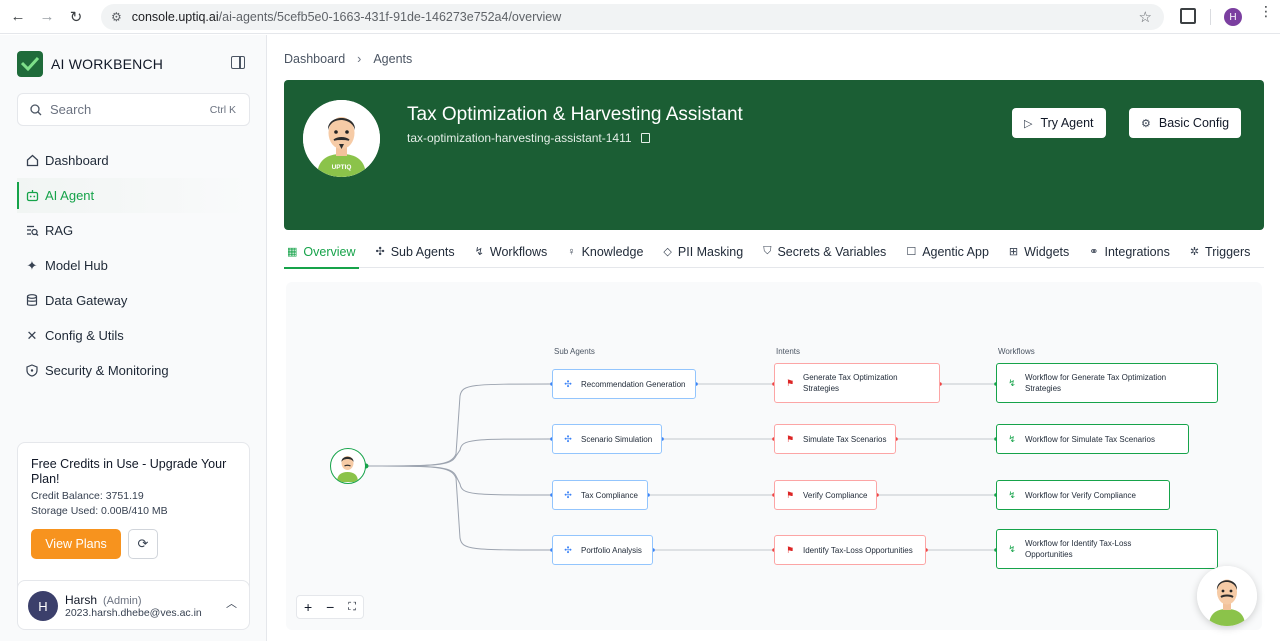  Describe the element at coordinates (1220, 252) in the screenshot. I see `tab-triggers: ✲ Triggers` at that location.